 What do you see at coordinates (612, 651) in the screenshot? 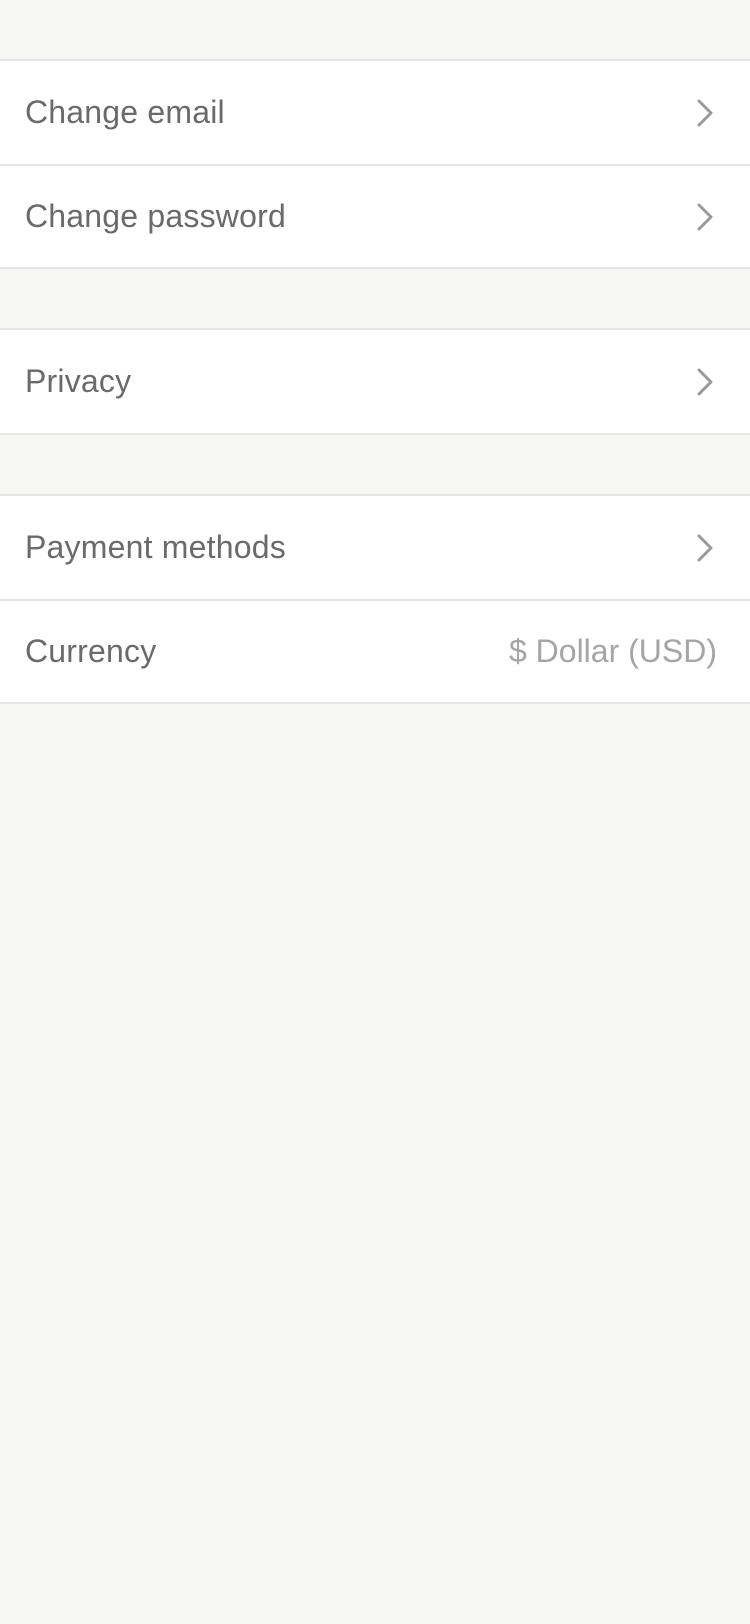
I see `currency-value: $ Dollar (USD)` at bounding box center [612, 651].